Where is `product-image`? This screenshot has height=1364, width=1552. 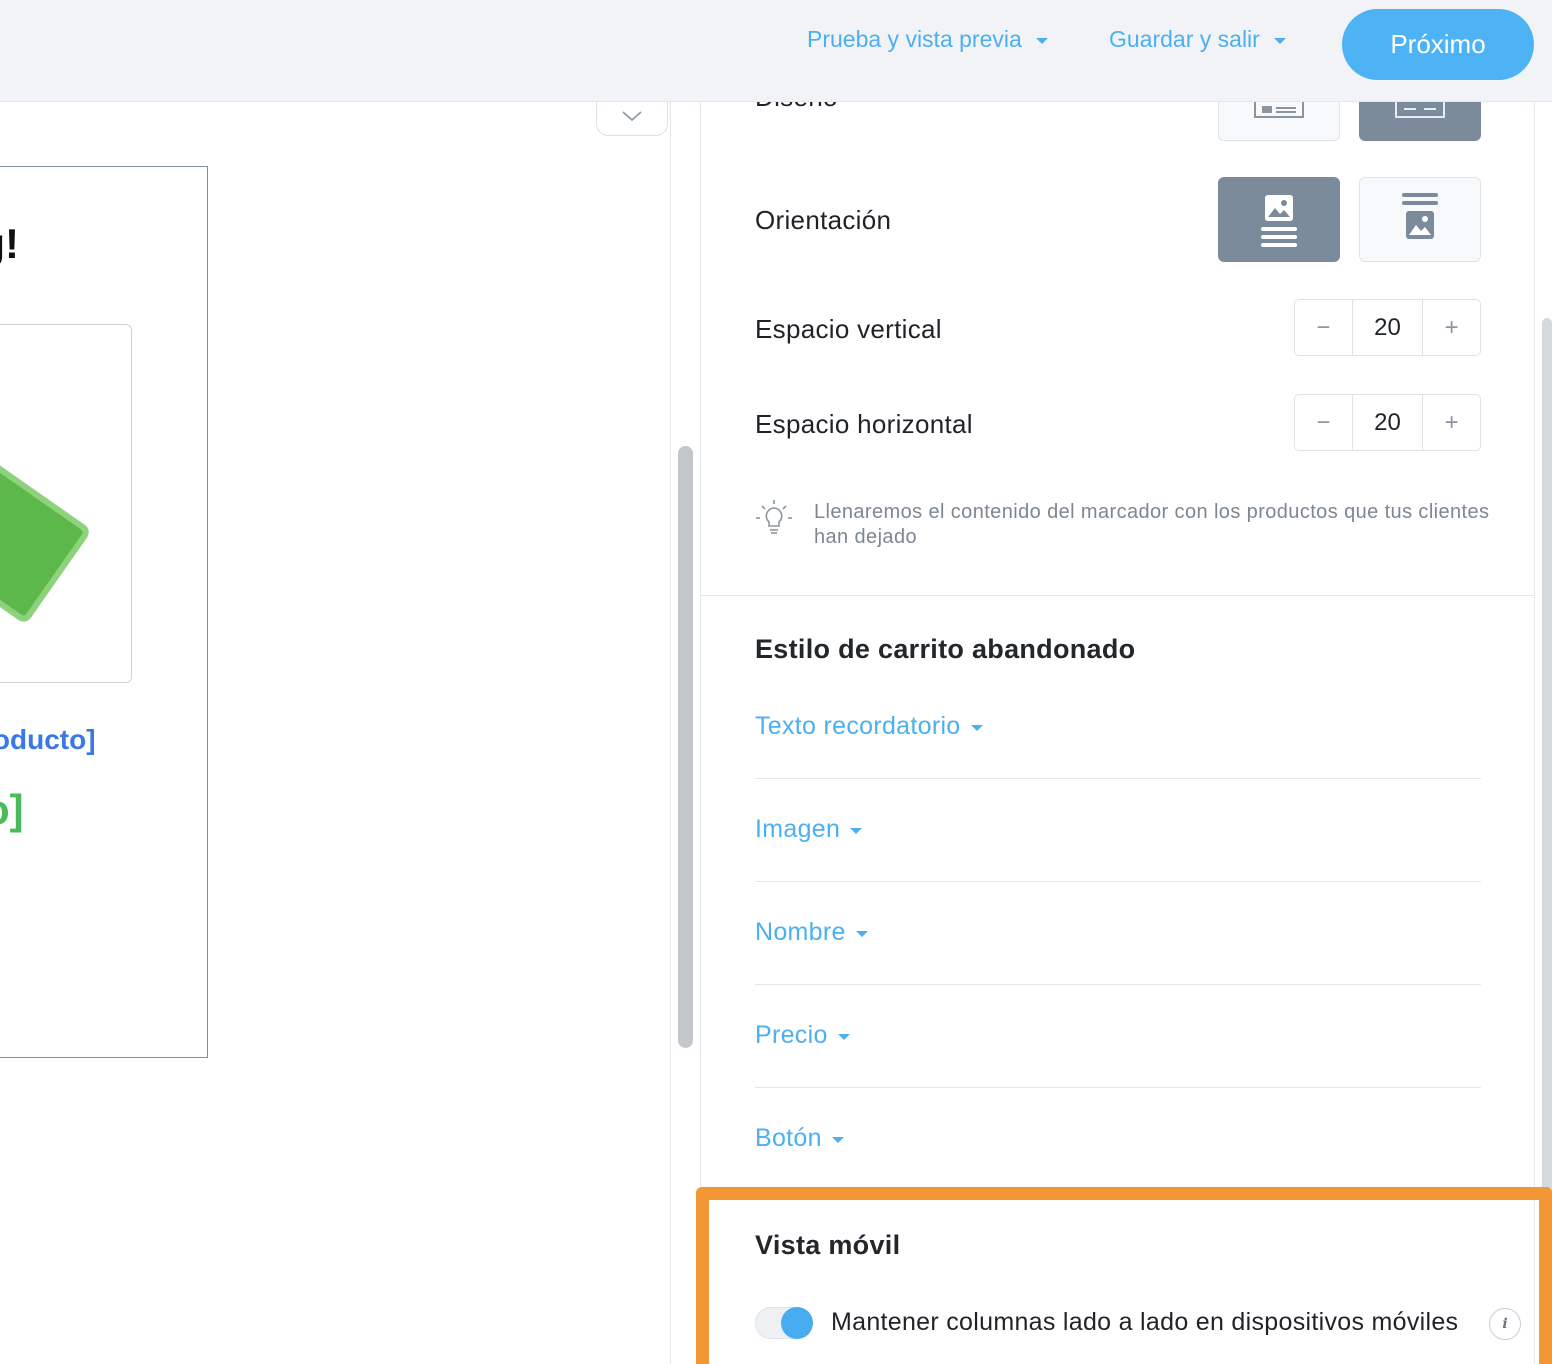
product-image is located at coordinates (44, 533).